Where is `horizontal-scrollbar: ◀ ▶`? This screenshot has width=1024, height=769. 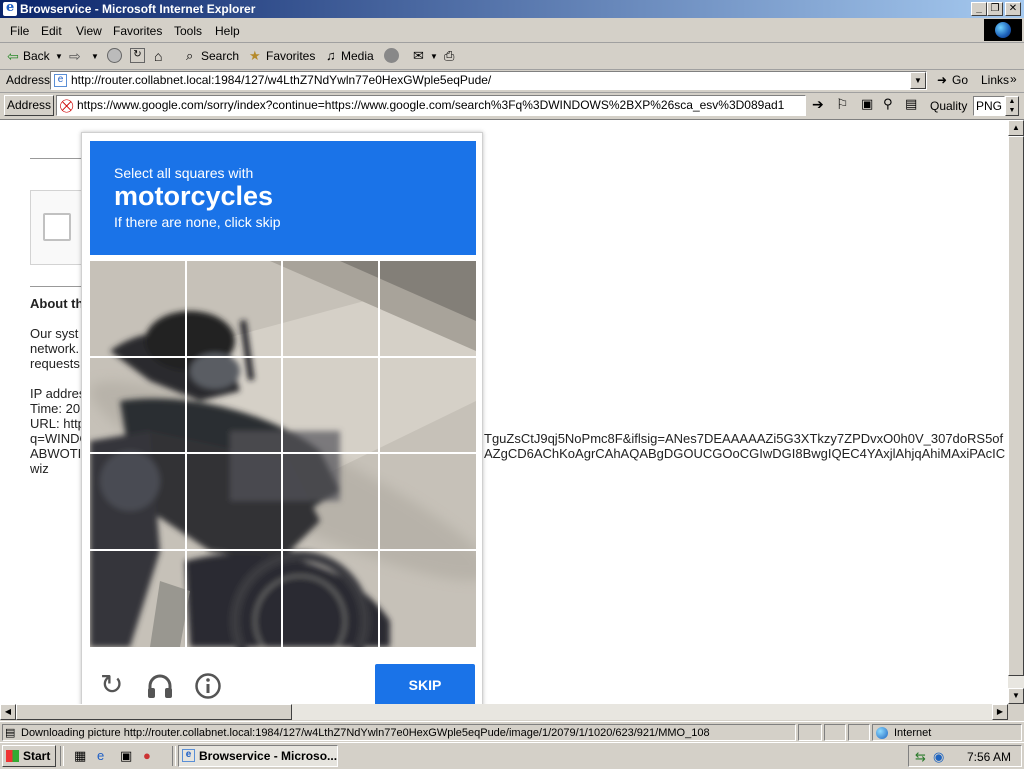 horizontal-scrollbar: ◀ ▶ is located at coordinates (504, 712).